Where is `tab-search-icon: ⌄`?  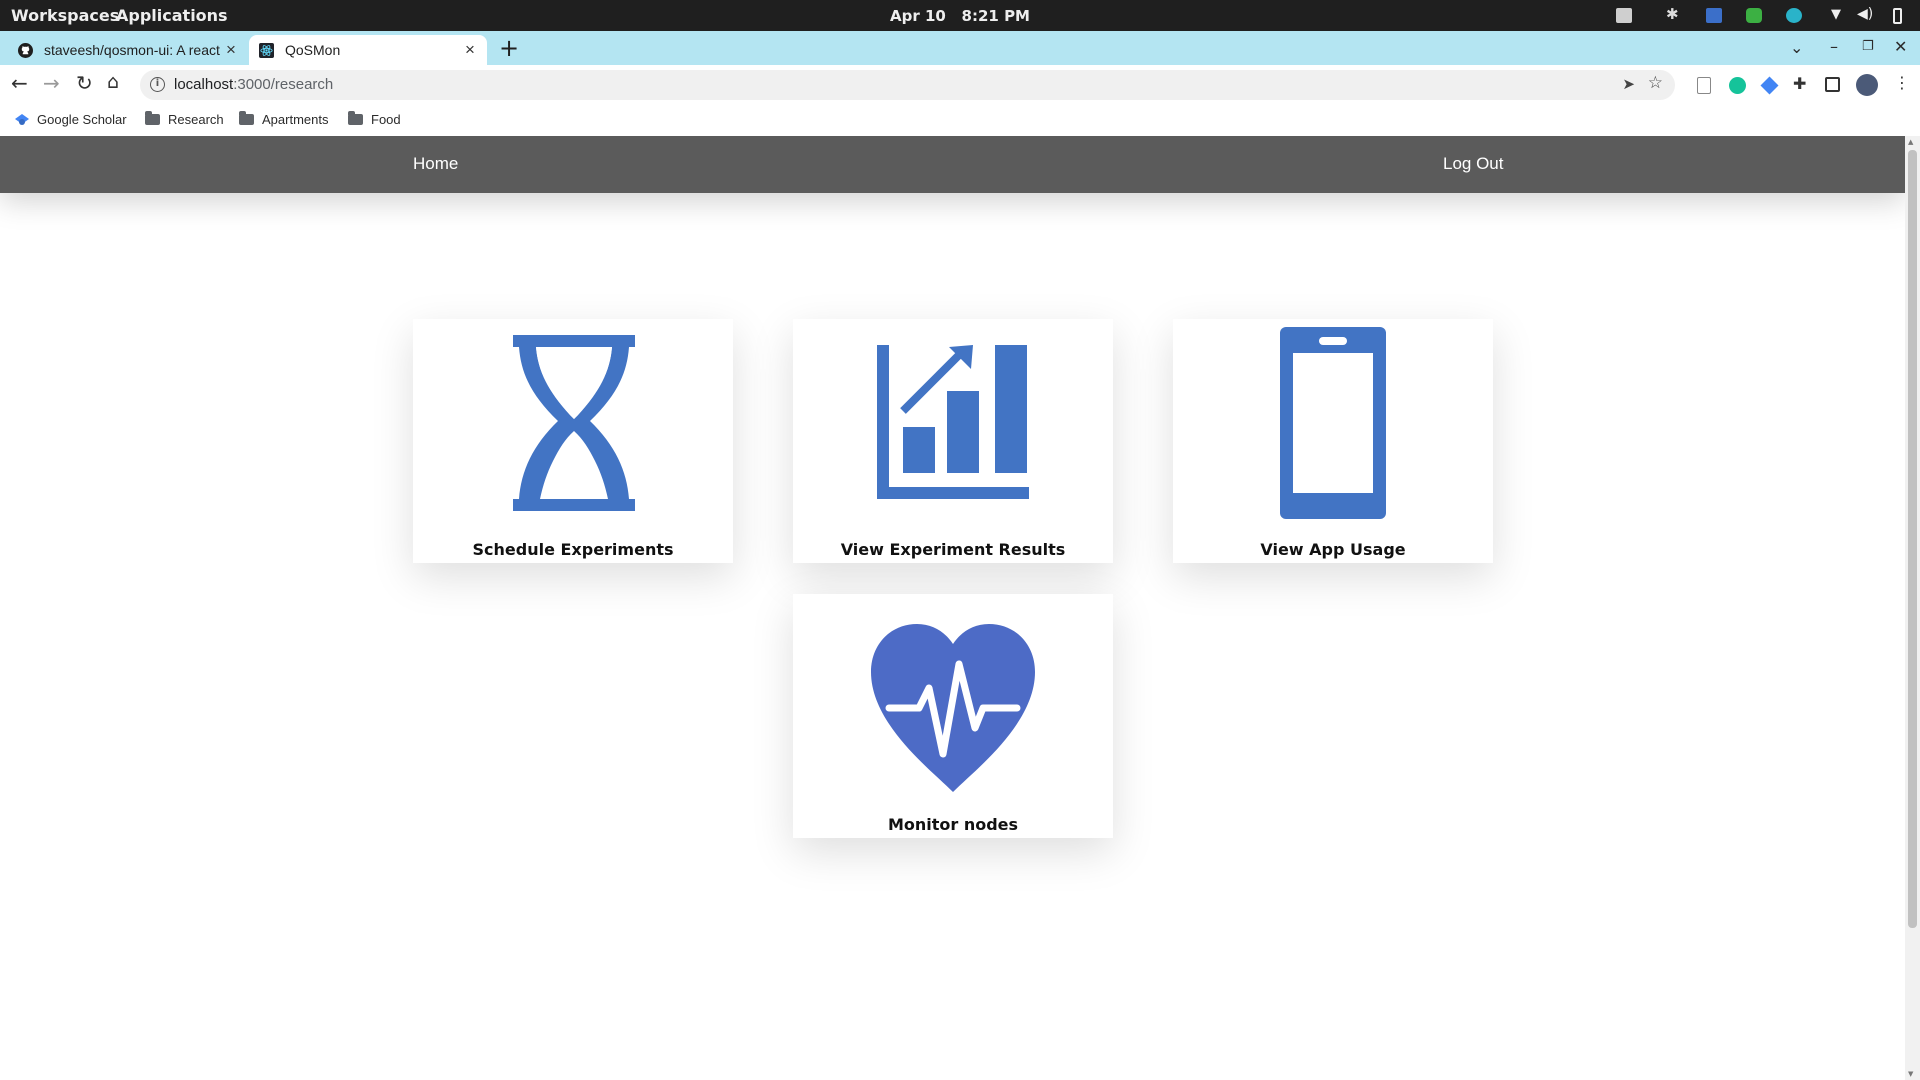 tab-search-icon: ⌄ is located at coordinates (1796, 47).